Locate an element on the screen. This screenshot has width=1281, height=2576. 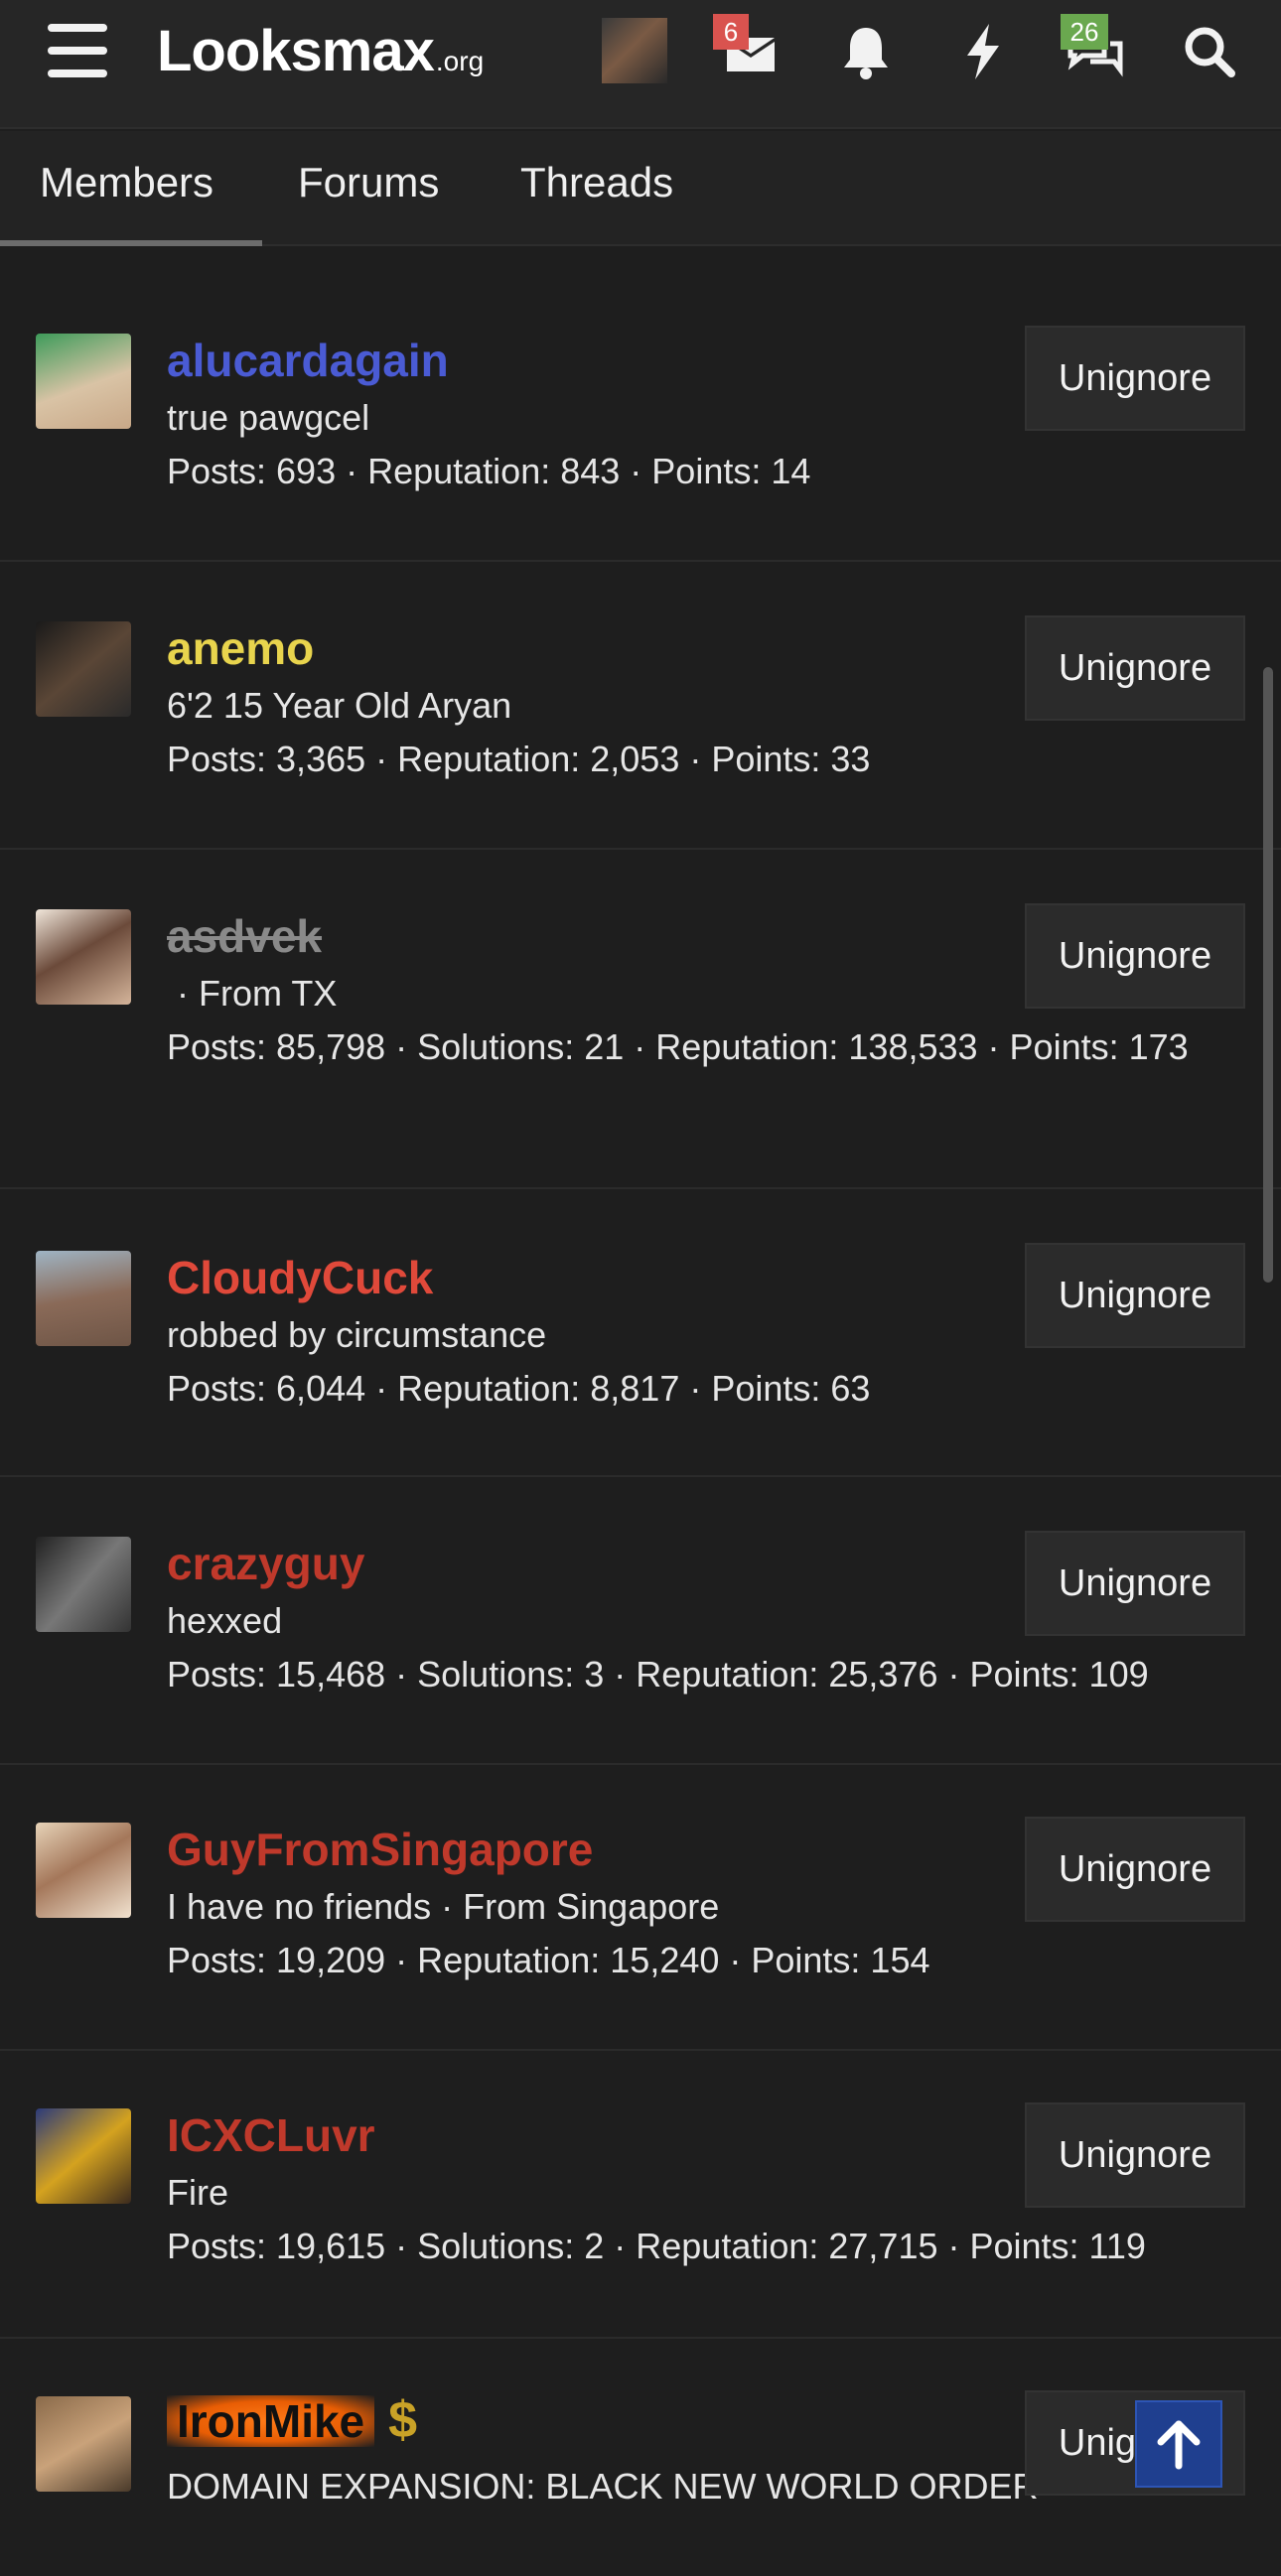
bell-icon is located at coordinates (866, 51).